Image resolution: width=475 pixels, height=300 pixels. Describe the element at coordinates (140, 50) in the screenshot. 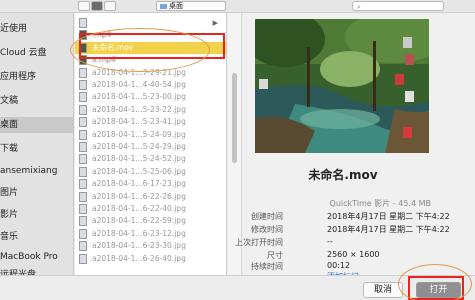

I see `annotation-ring` at that location.